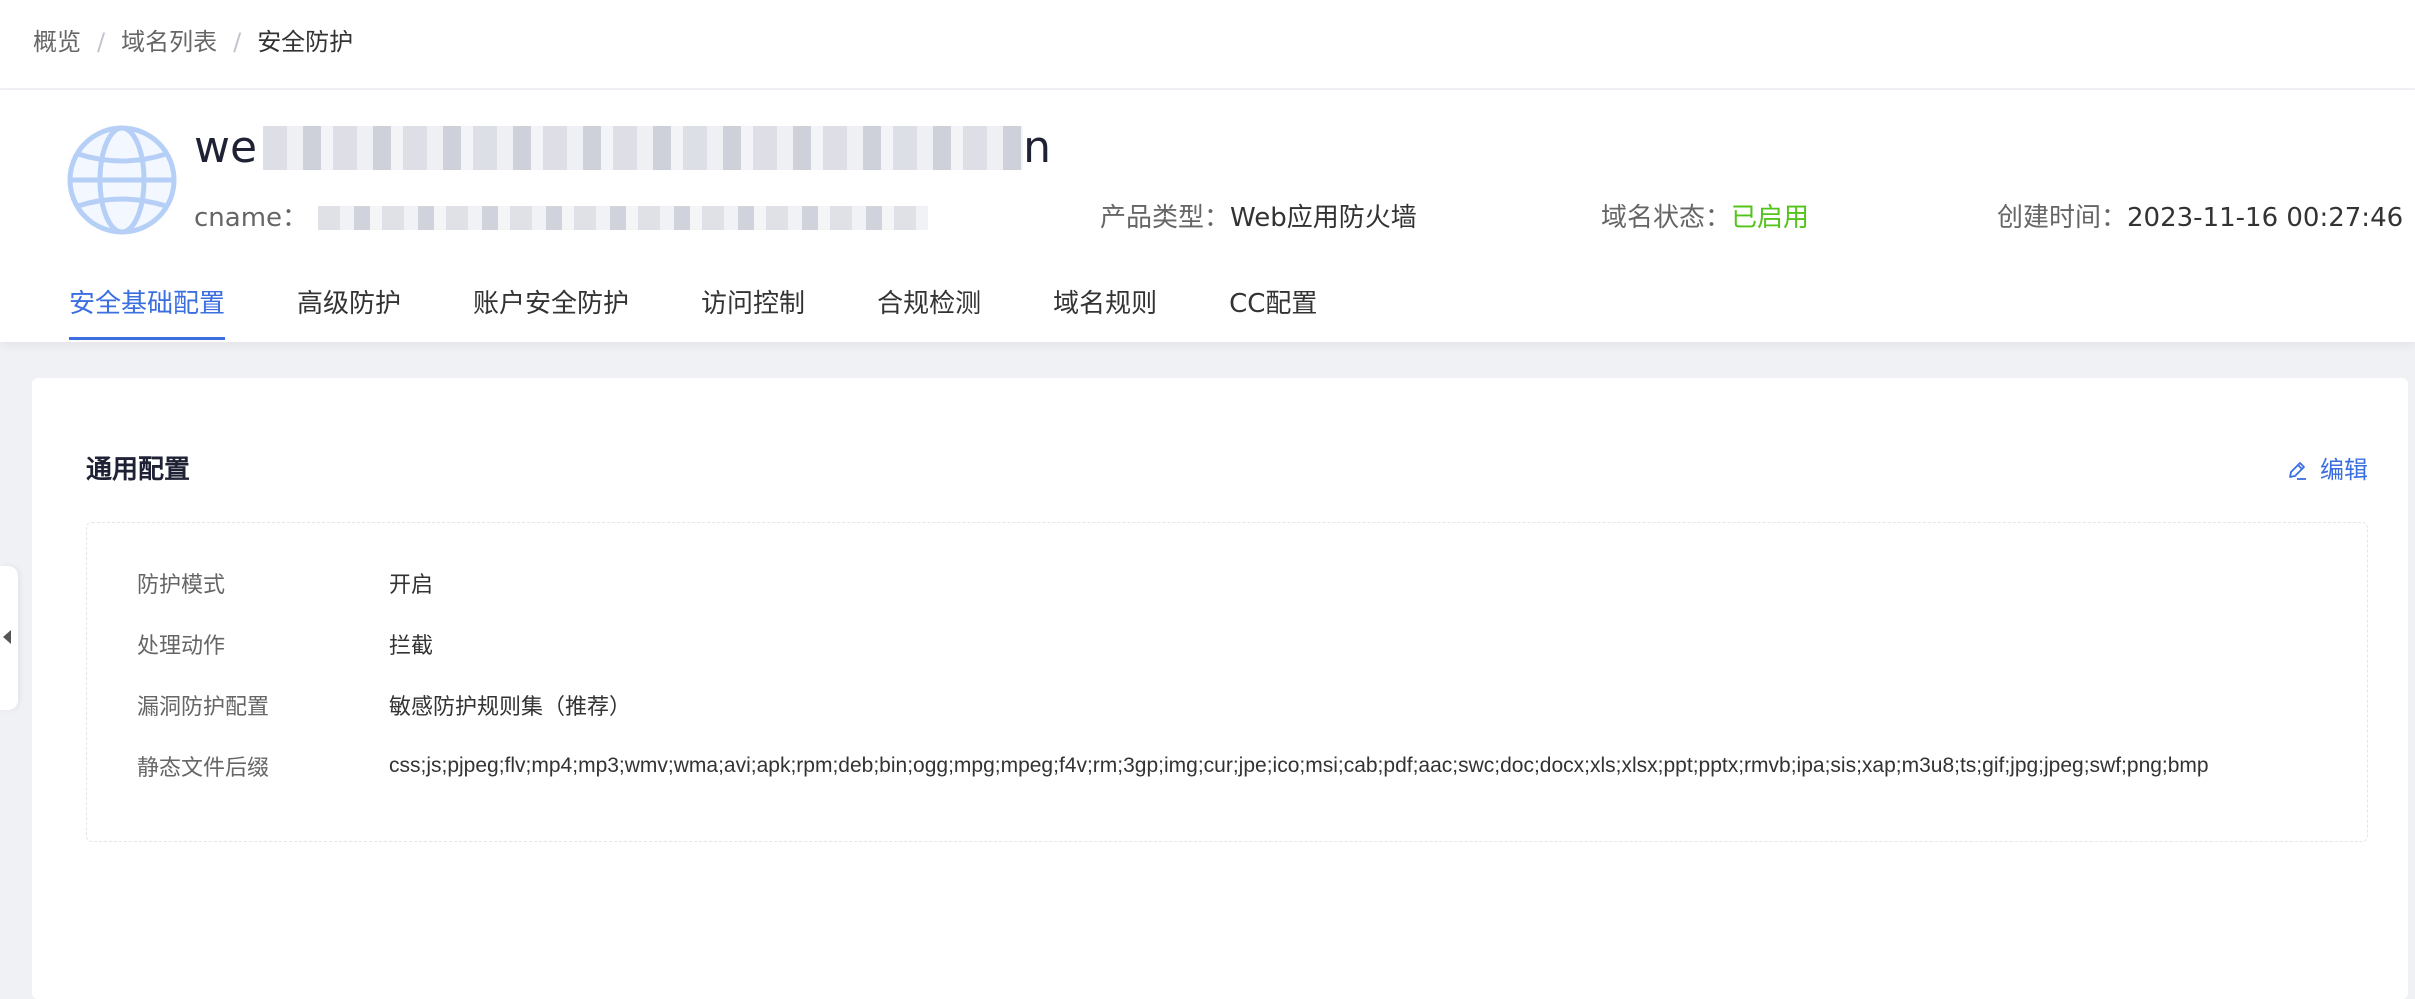 The image size is (2415, 999). What do you see at coordinates (122, 180) in the screenshot?
I see `globe-icon` at bounding box center [122, 180].